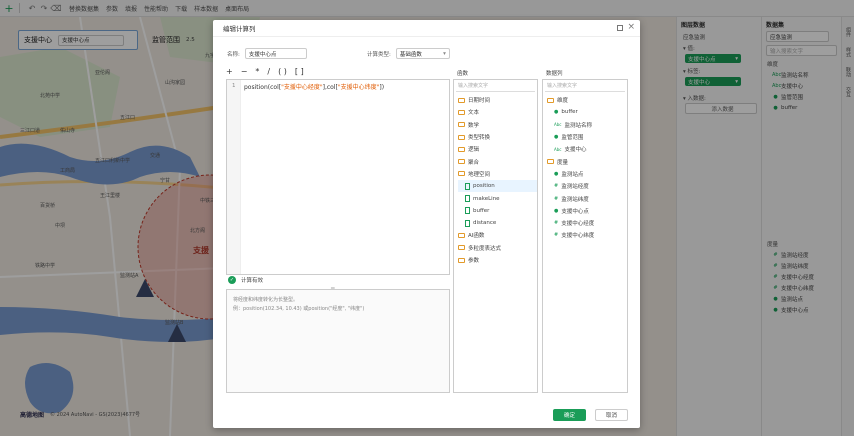 This screenshot has height=436, width=854. What do you see at coordinates (497, 149) in the screenshot?
I see `tree-item: 逻辑` at bounding box center [497, 149].